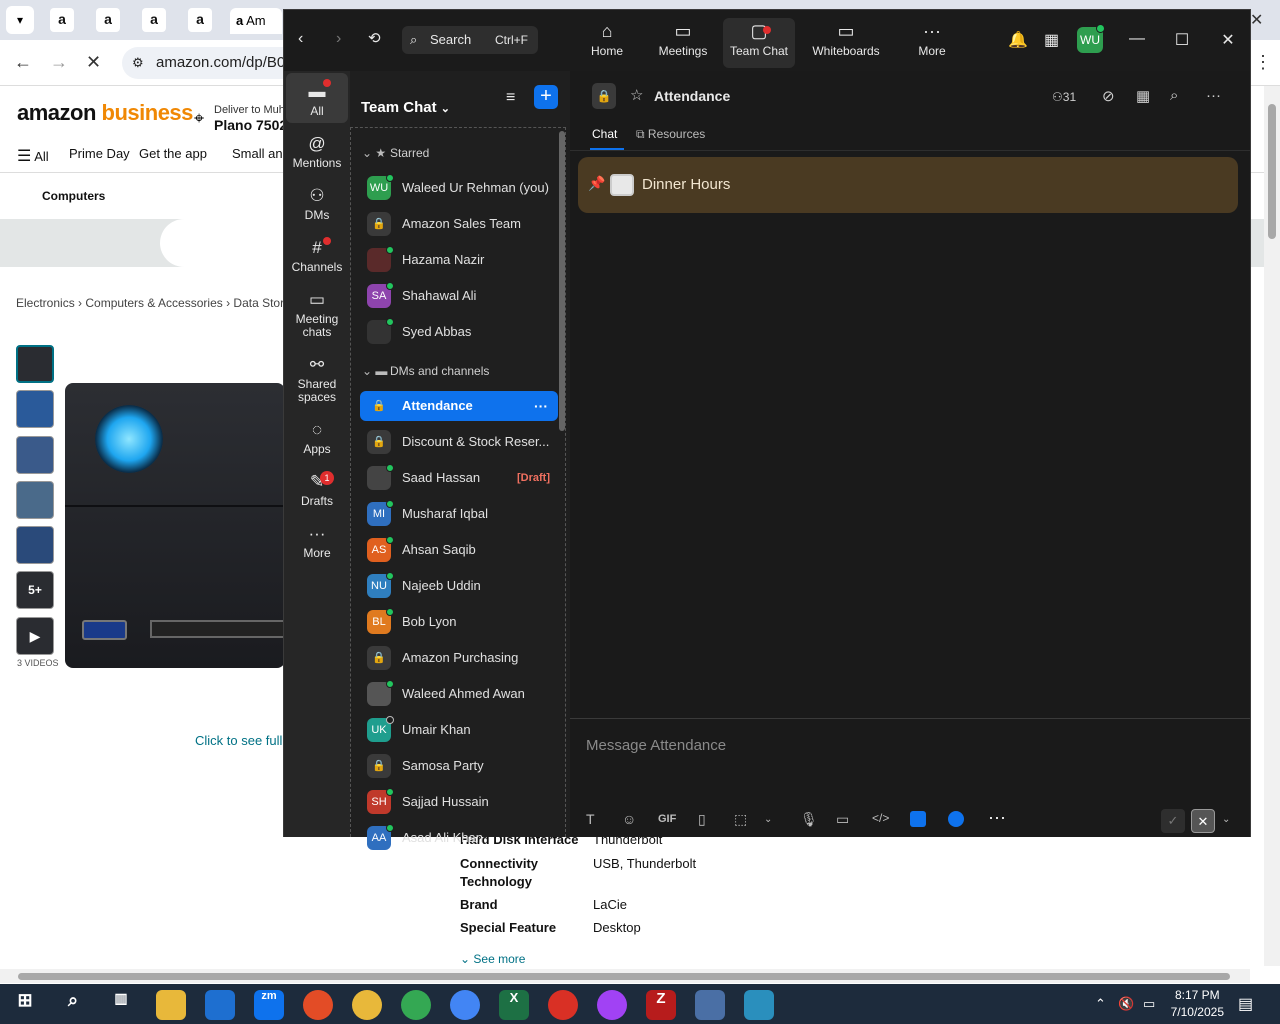 The image size is (1280, 1024). I want to click on tab-whiteboards: ▭ Whiteboards, so click(846, 43).